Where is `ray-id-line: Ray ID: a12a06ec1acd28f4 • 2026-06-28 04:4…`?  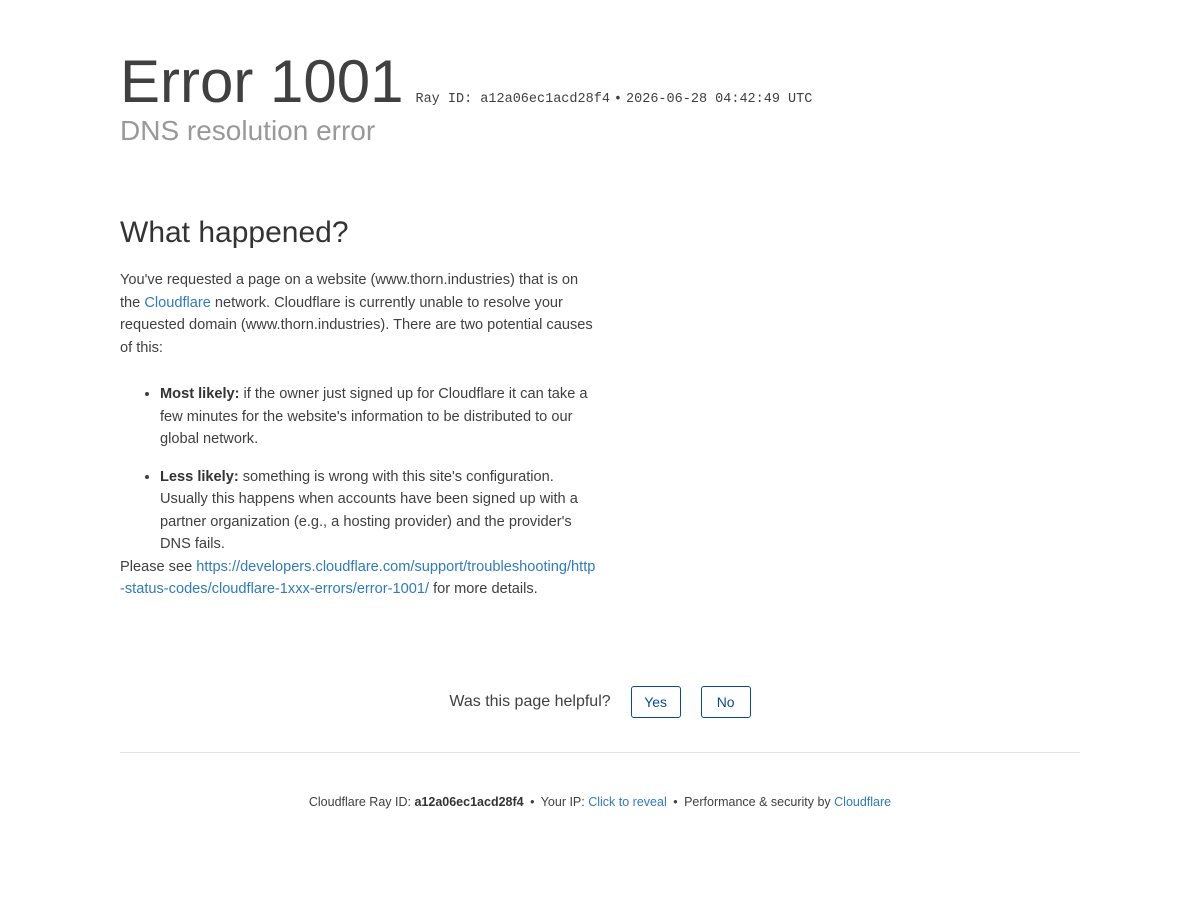
ray-id-line: Ray ID: a12a06ec1acd28f4 • 2026-06-28 04:4… is located at coordinates (613, 99).